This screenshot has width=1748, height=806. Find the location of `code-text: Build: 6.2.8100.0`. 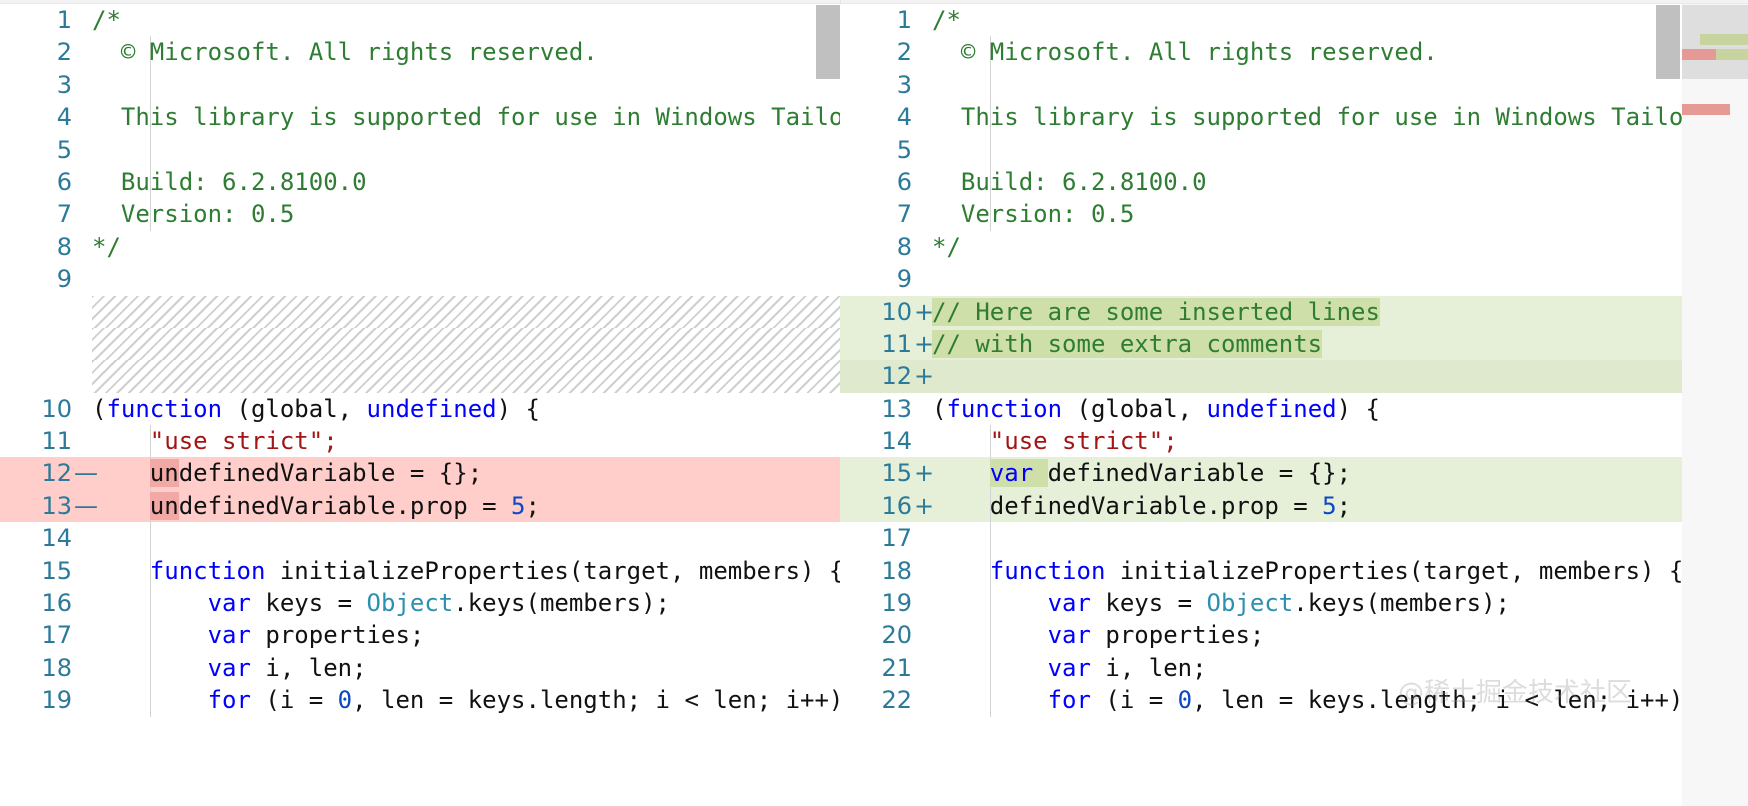

code-text: Build: 6.2.8100.0 is located at coordinates (466, 182).